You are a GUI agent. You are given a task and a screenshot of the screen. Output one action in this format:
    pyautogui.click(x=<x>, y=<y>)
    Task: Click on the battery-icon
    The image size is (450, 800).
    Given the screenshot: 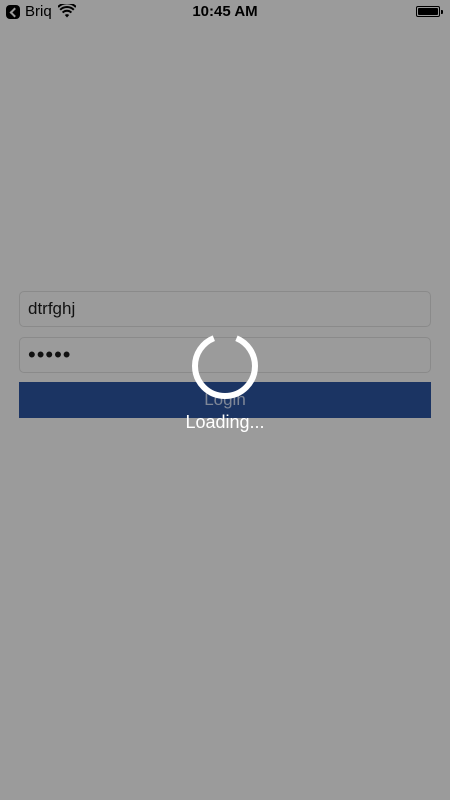 What is the action you would take?
    pyautogui.click(x=429, y=11)
    